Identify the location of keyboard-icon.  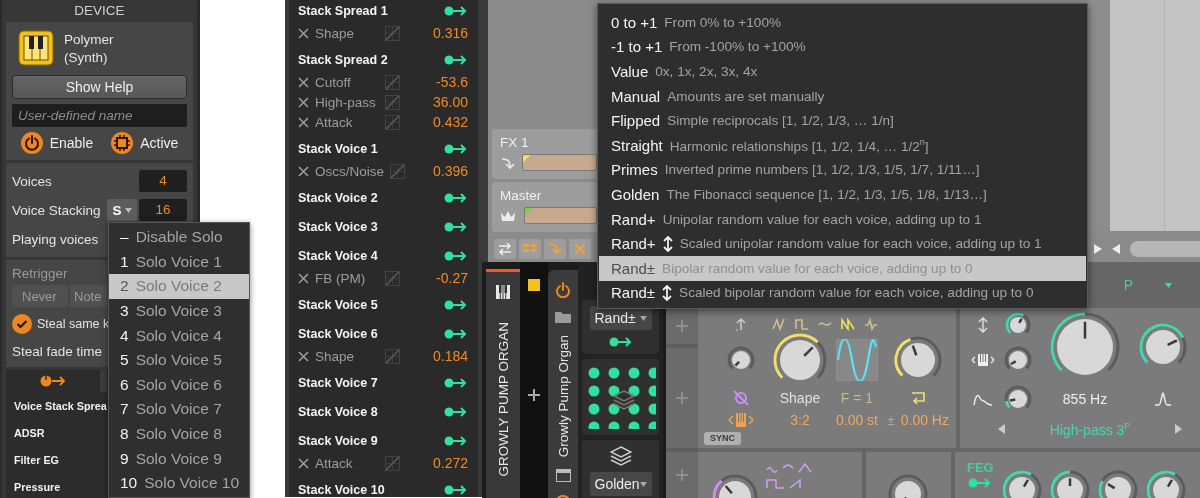
(983, 360).